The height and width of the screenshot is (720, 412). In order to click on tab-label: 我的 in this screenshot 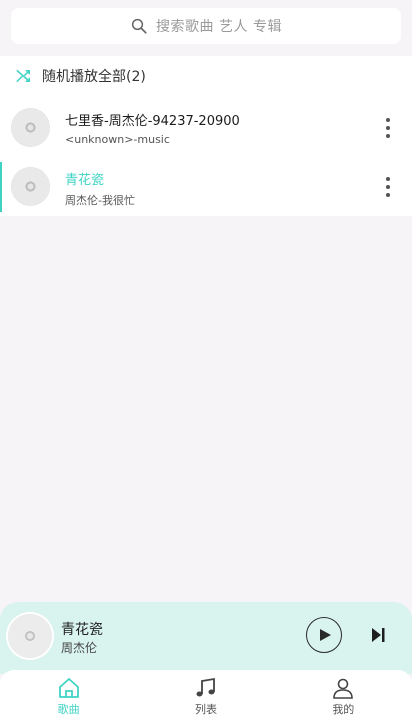, I will do `click(343, 709)`.